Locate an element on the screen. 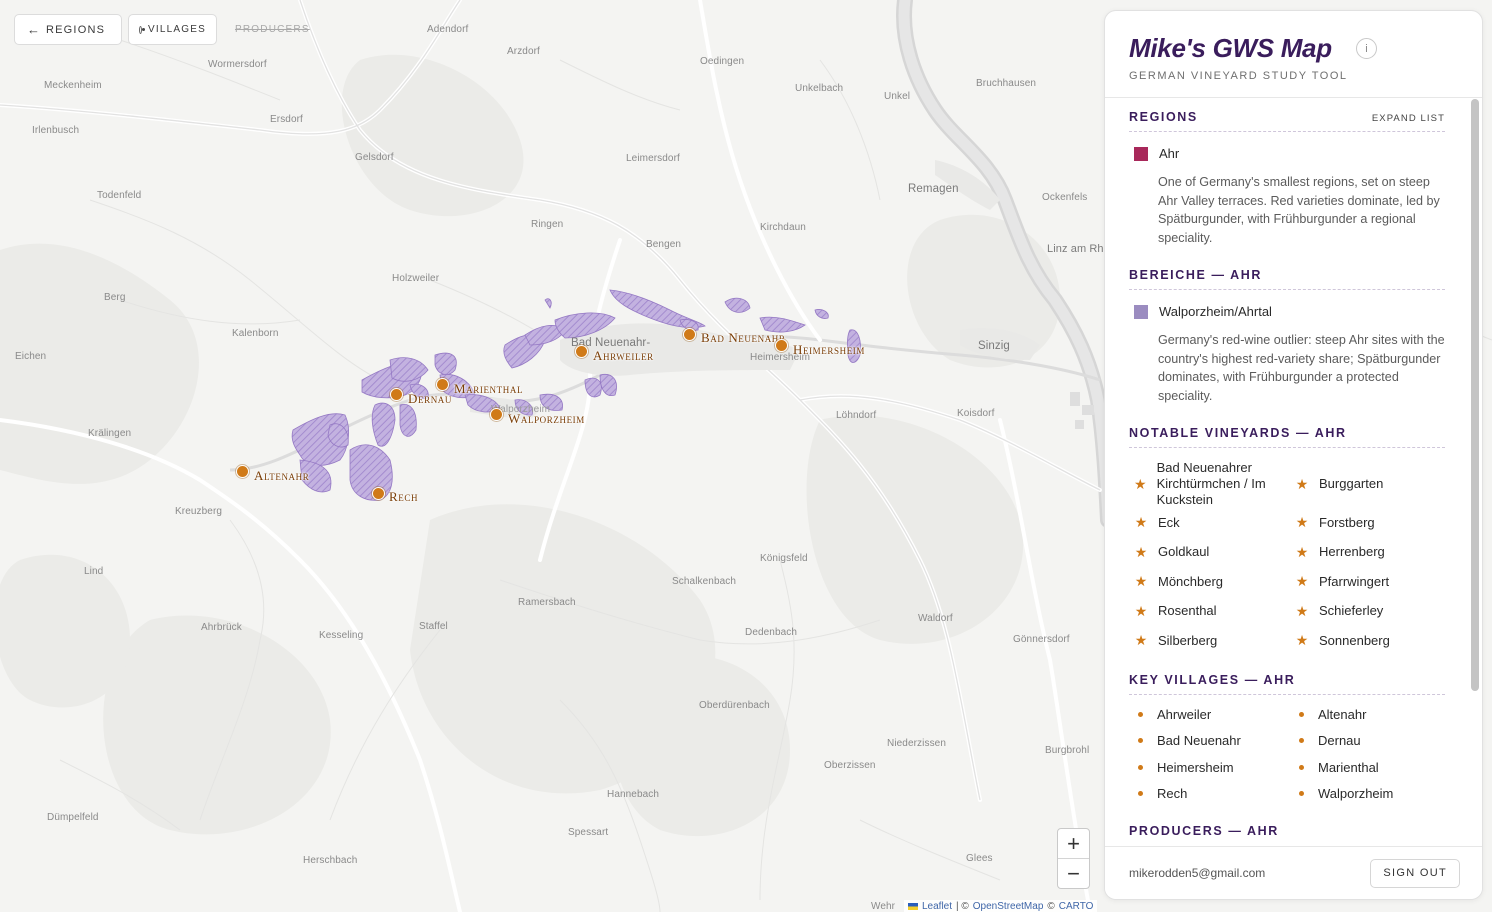  expand-list-button: EXPAND LIST is located at coordinates (1408, 118).